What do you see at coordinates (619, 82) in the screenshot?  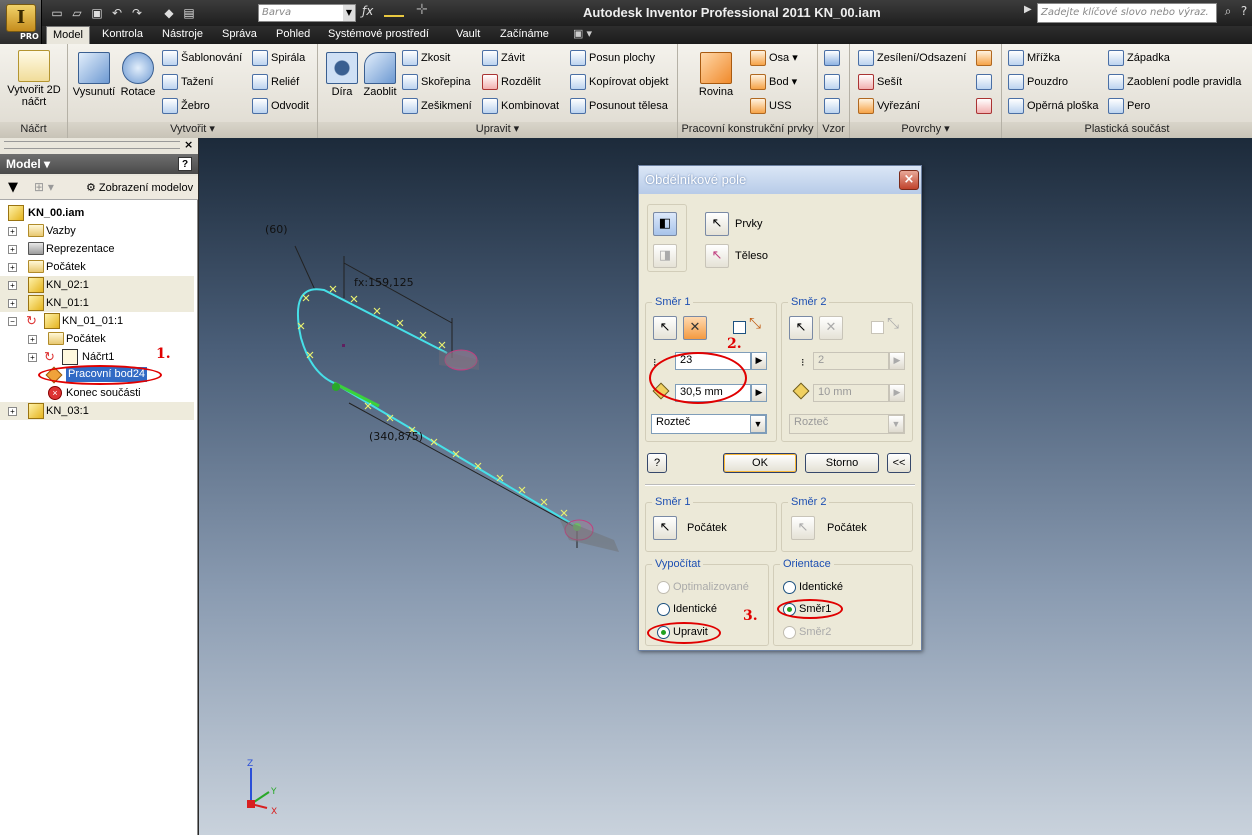 I see `copy-object-button: Kopírovat objekt` at bounding box center [619, 82].